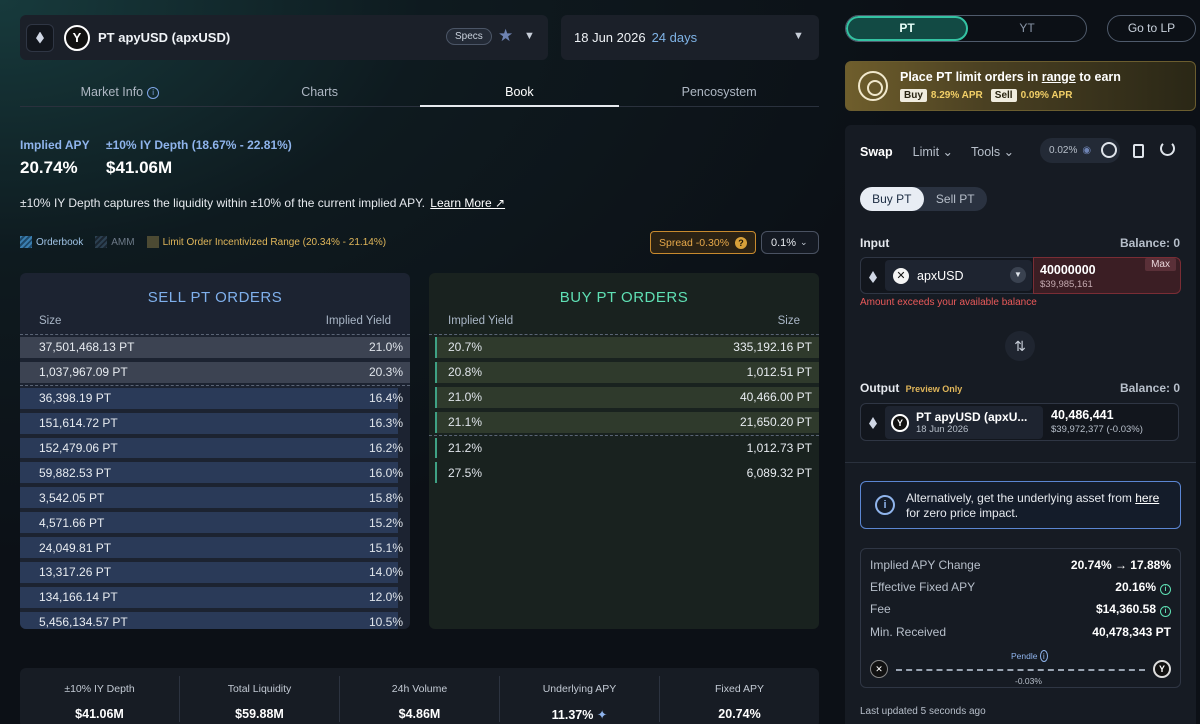 The image size is (1200, 724). I want to click on order-size: 5,456,134.57 PT, so click(83, 622).